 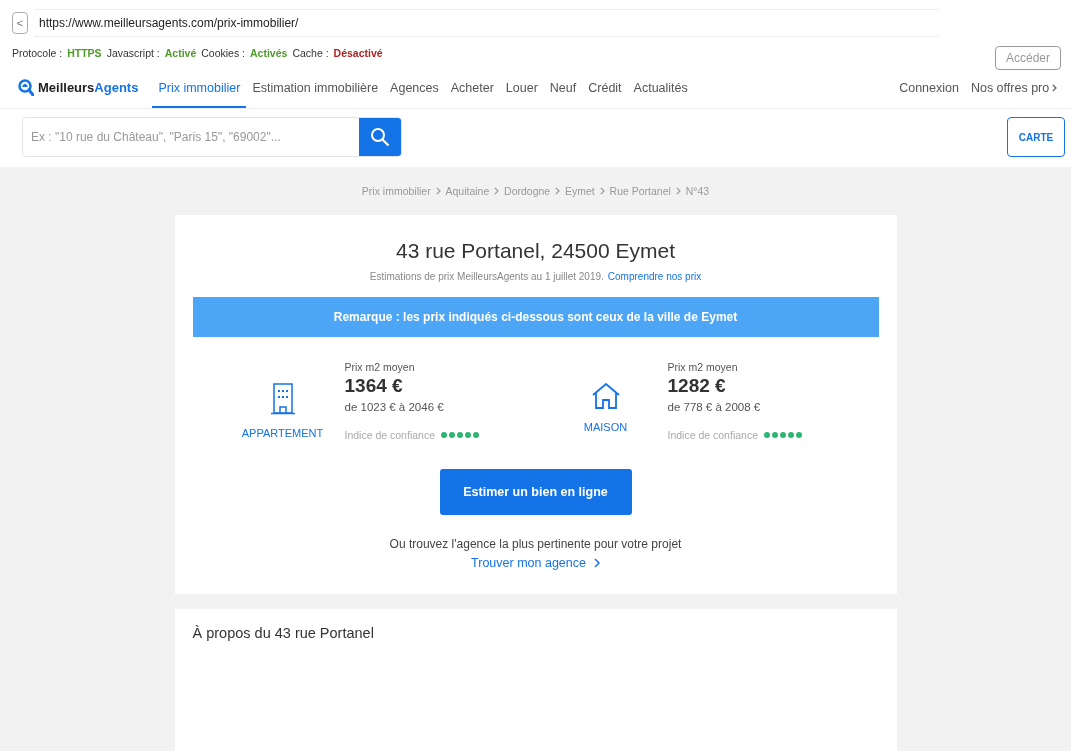 I want to click on header-link: Nos offres pro, so click(x=1013, y=87).